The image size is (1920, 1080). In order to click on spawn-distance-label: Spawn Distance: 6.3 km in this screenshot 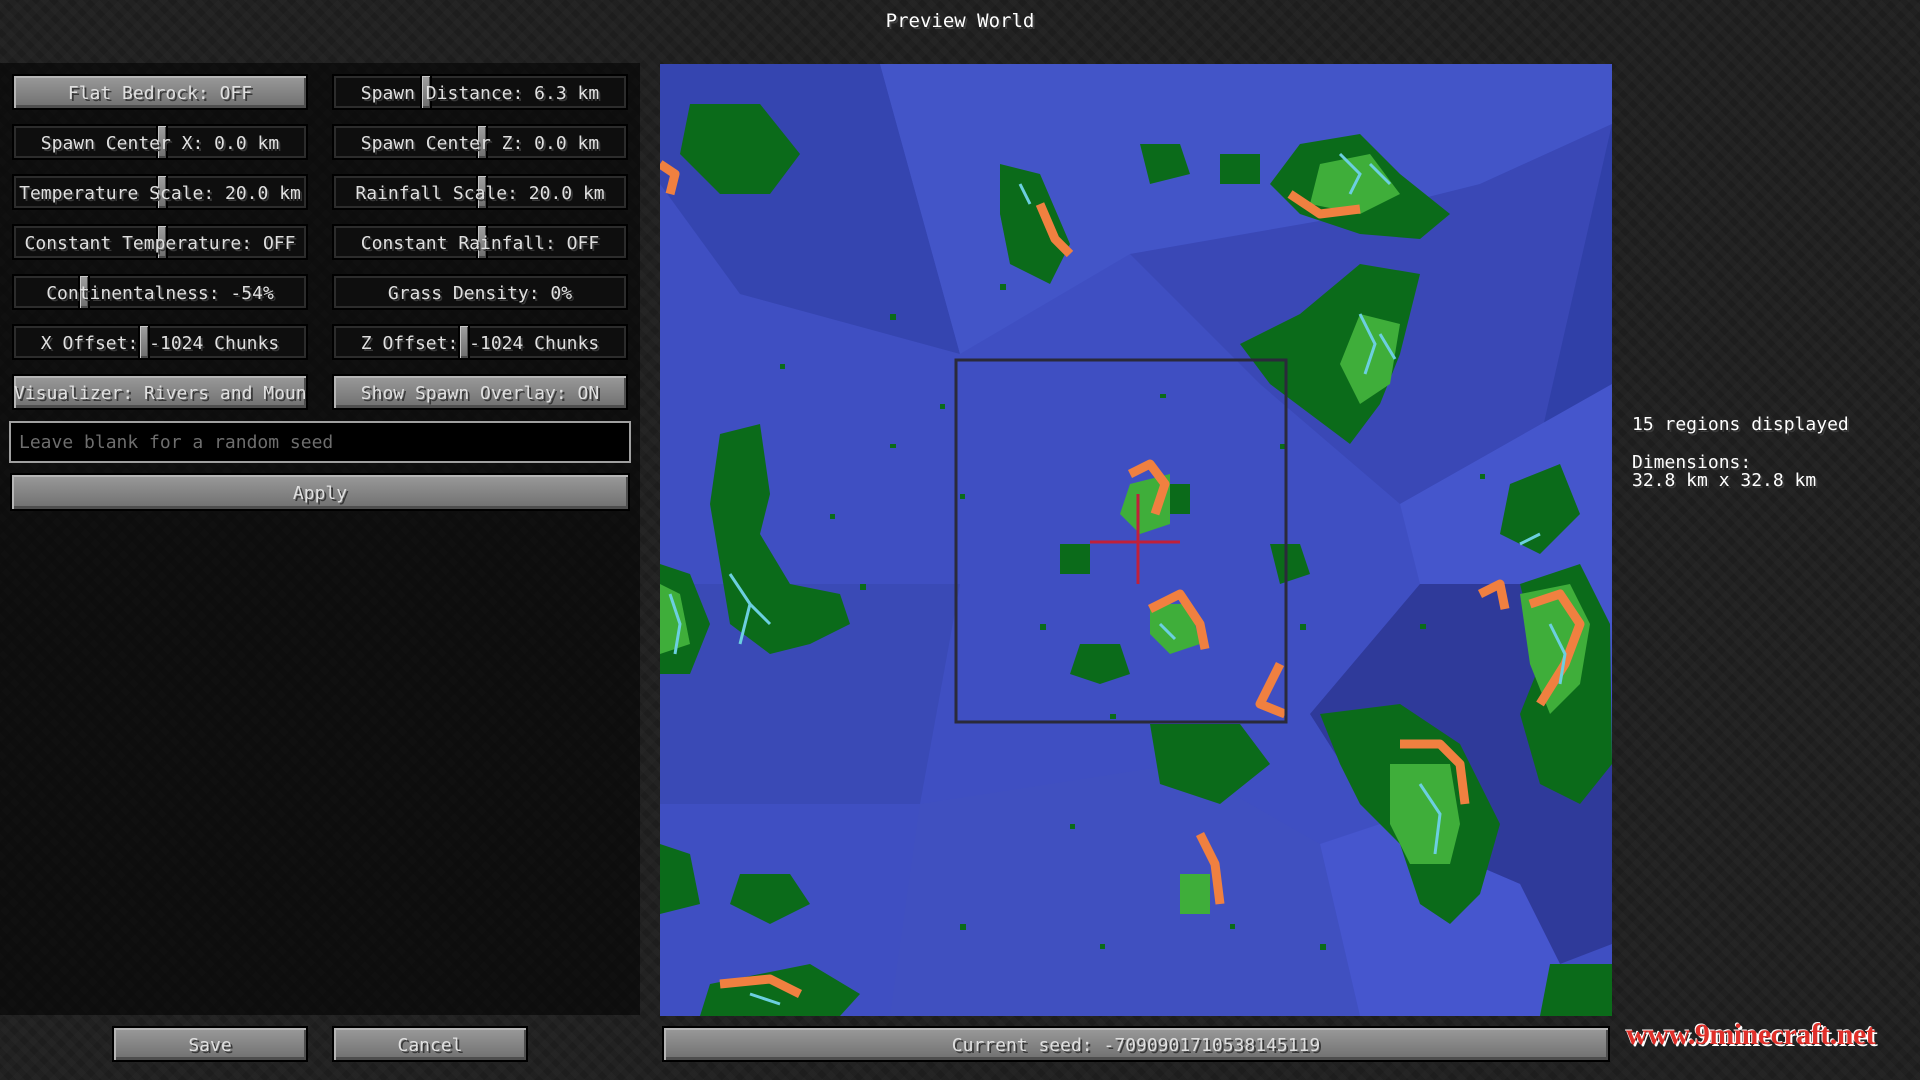, I will do `click(480, 93)`.